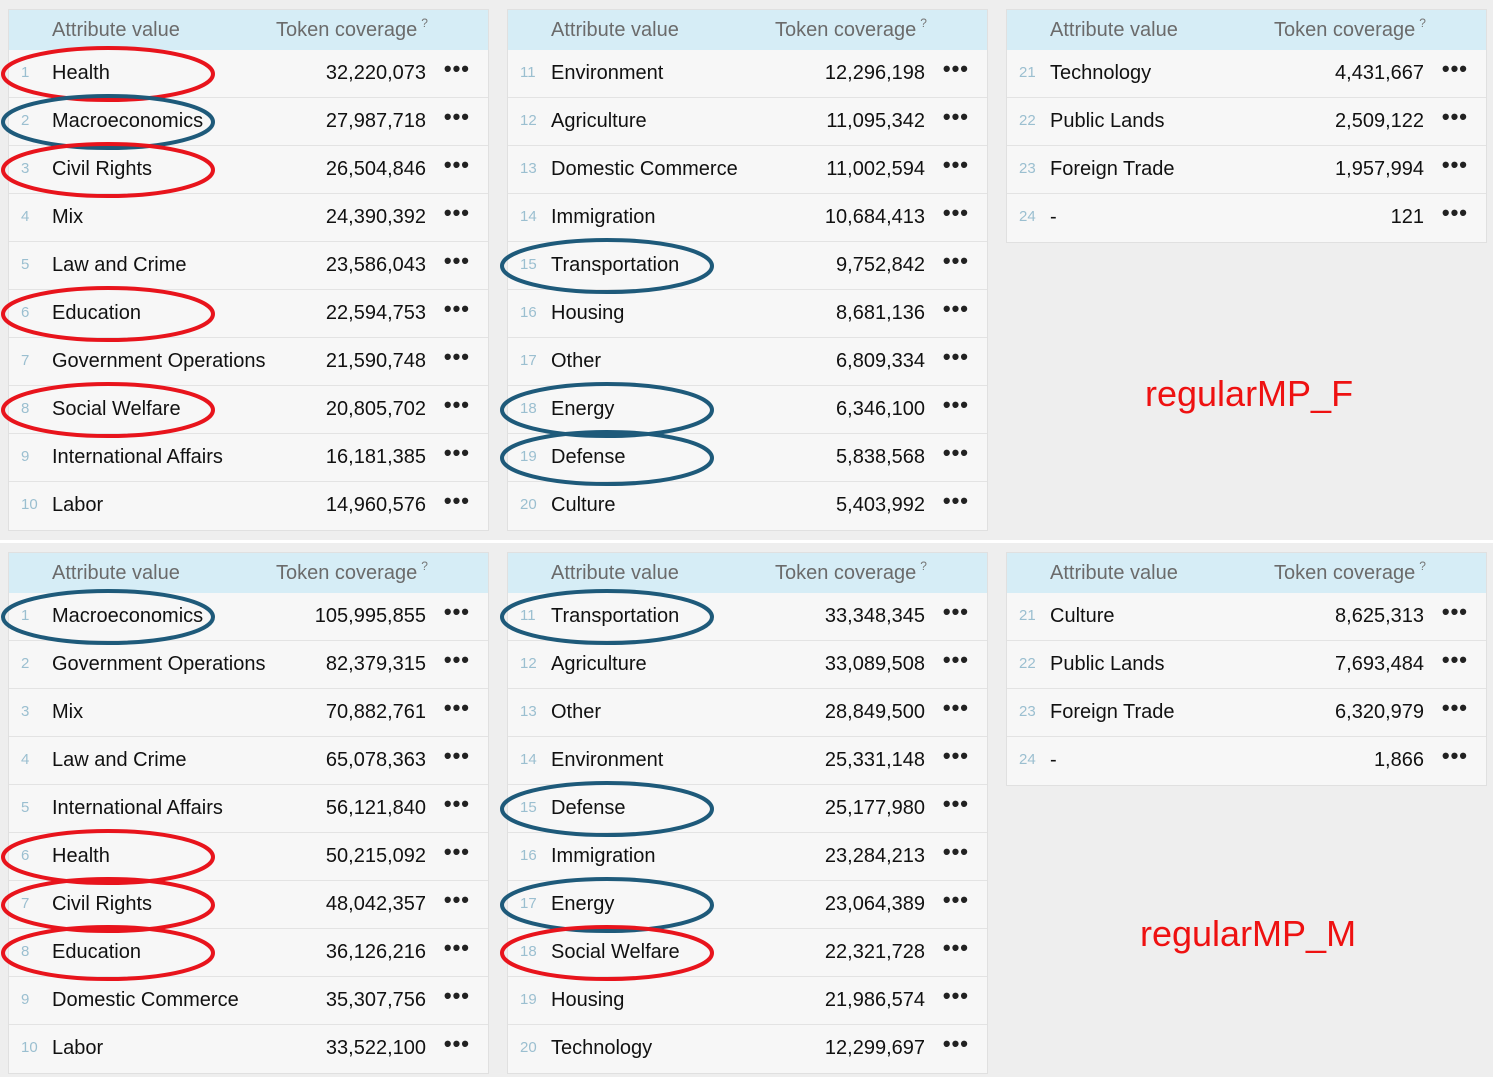  What do you see at coordinates (1246, 665) in the screenshot?
I see `table-row: 22 Public Lands 7,693,484 •••` at bounding box center [1246, 665].